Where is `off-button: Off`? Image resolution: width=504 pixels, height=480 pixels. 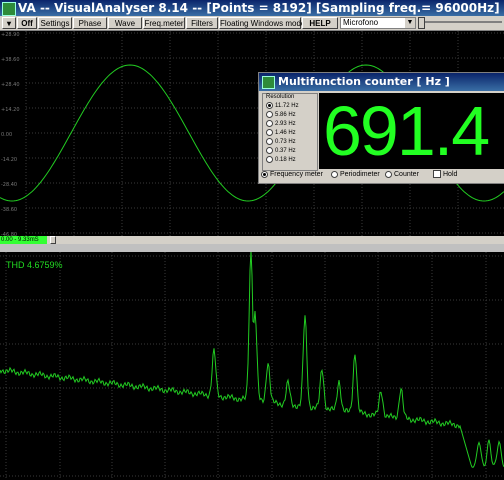 off-button: Off is located at coordinates (27, 23).